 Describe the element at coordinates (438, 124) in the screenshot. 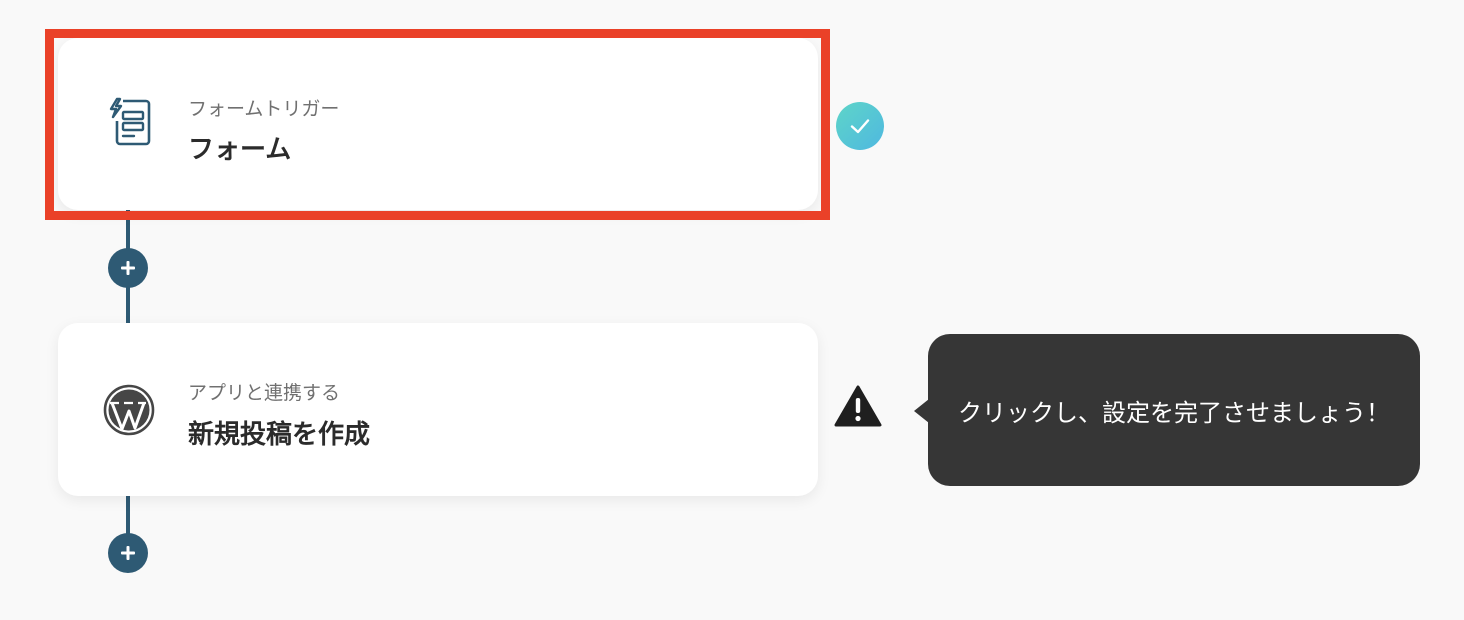

I see `flow-step-card-form-trigger: フォームトリガー フォーム` at that location.